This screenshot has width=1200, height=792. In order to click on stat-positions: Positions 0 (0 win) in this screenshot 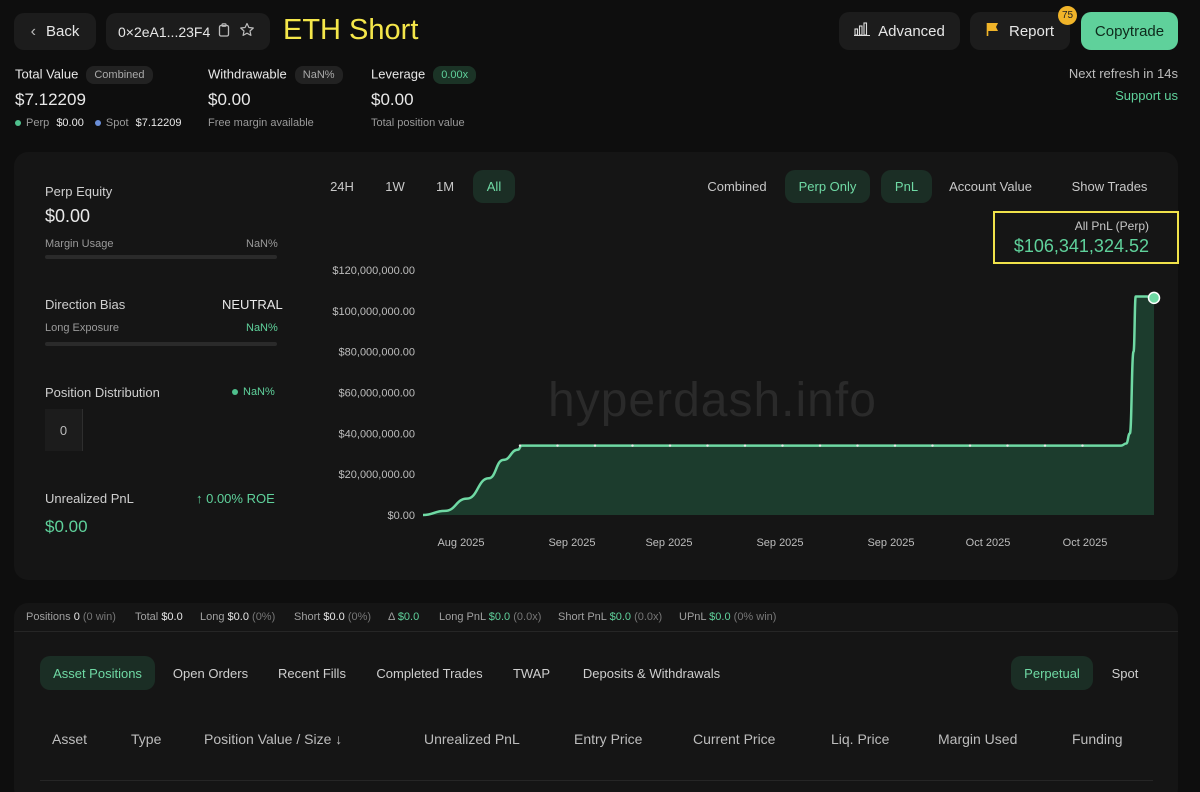, I will do `click(71, 617)`.